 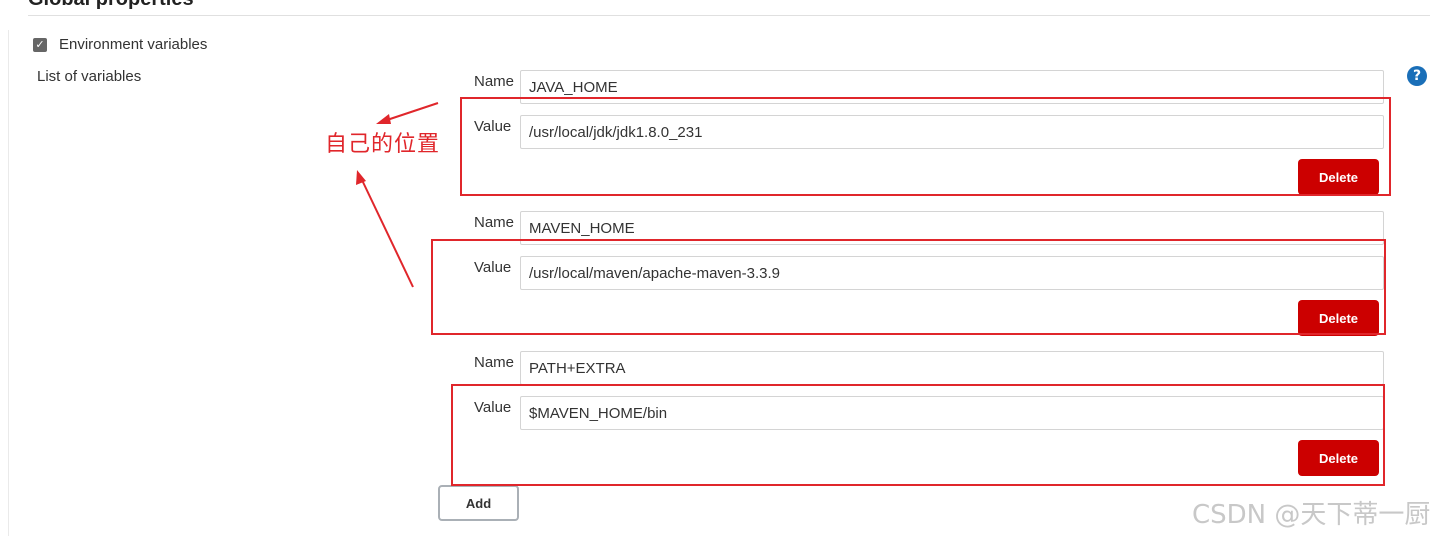 What do you see at coordinates (361, 177) in the screenshot?
I see `arrow-head-lower` at bounding box center [361, 177].